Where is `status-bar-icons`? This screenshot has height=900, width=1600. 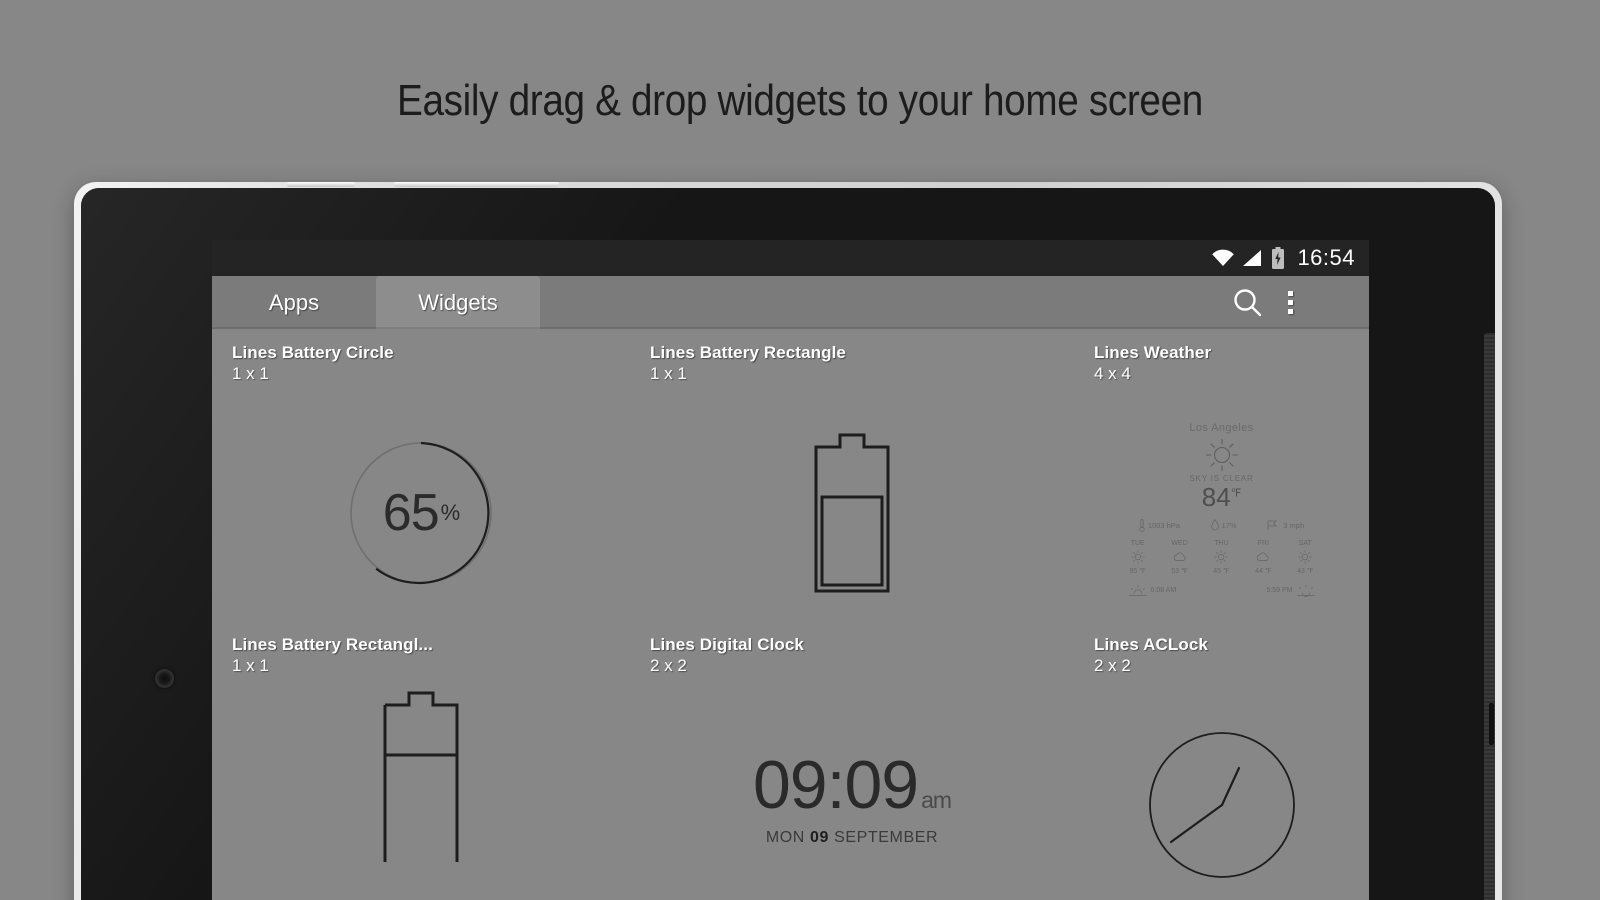
status-bar-icons is located at coordinates (1248, 258).